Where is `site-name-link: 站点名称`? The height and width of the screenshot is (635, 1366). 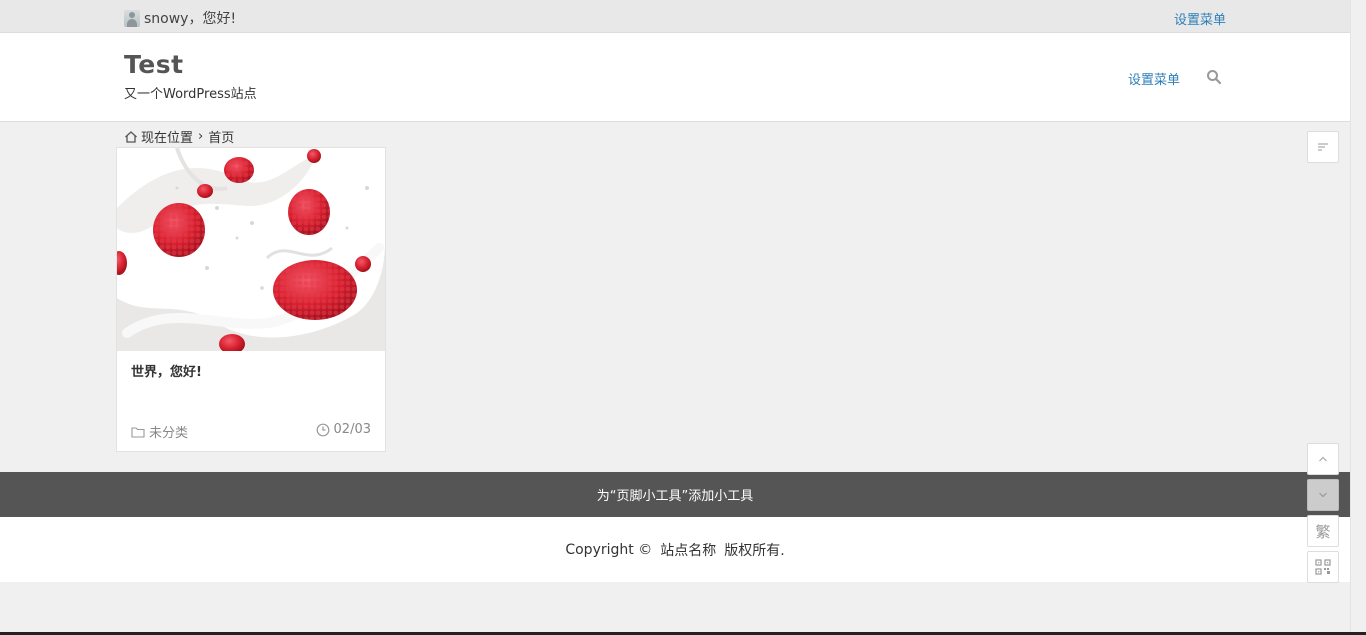
site-name-link: 站点名称 is located at coordinates (688, 550).